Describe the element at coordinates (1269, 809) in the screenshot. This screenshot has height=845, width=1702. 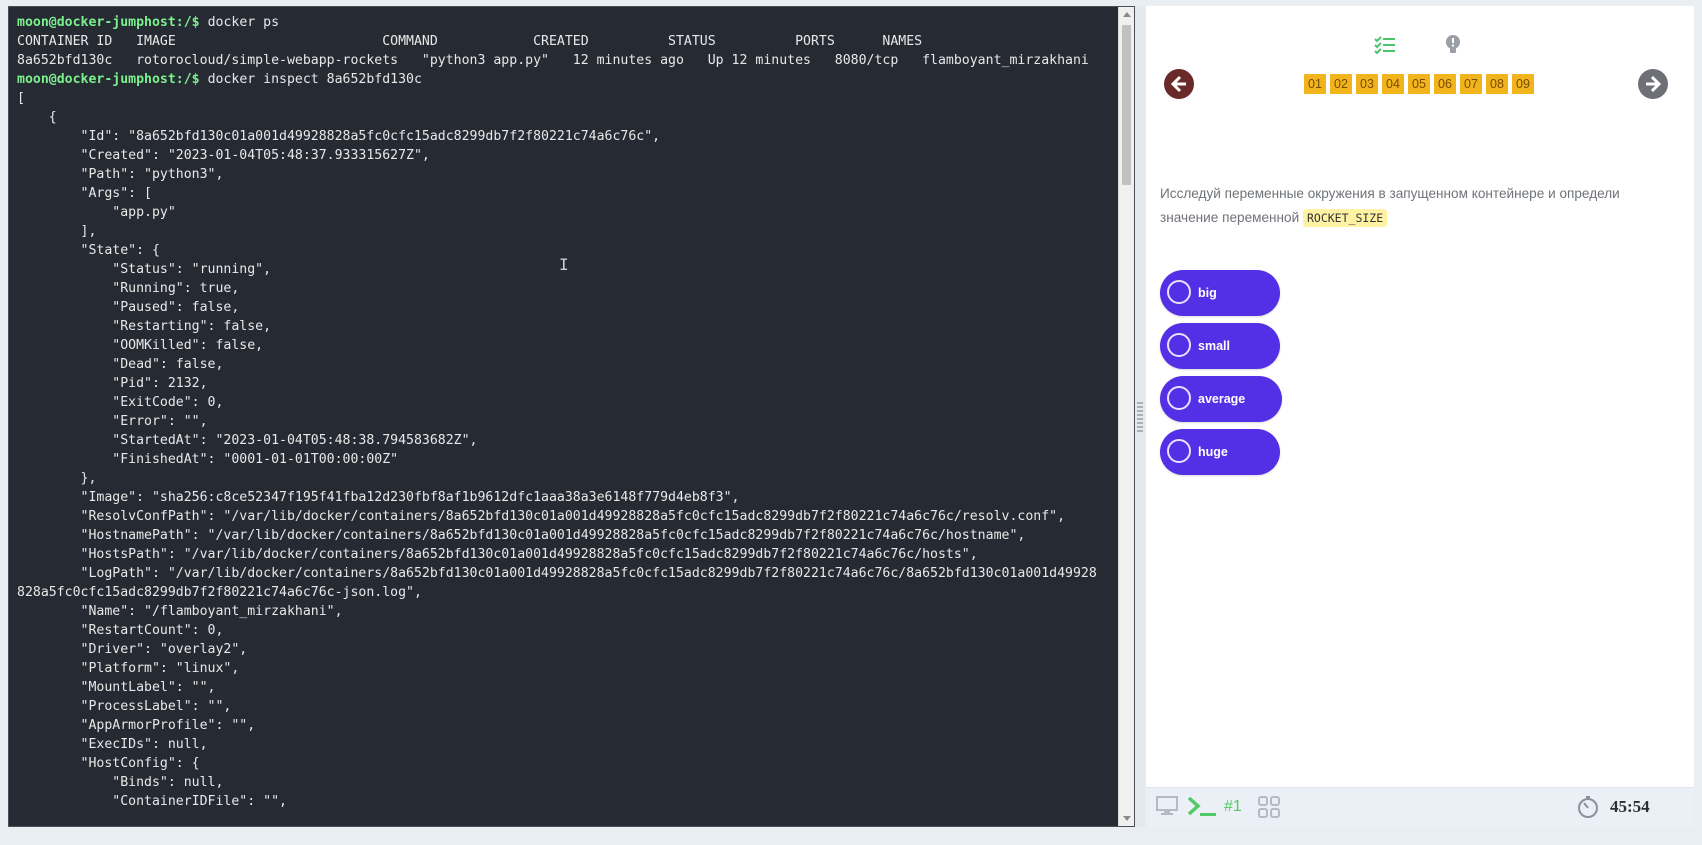
I see `grid-icon` at that location.